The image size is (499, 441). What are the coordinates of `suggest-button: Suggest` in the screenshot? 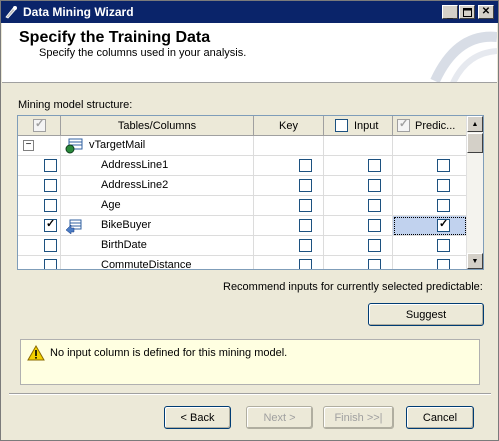 It's located at (426, 314).